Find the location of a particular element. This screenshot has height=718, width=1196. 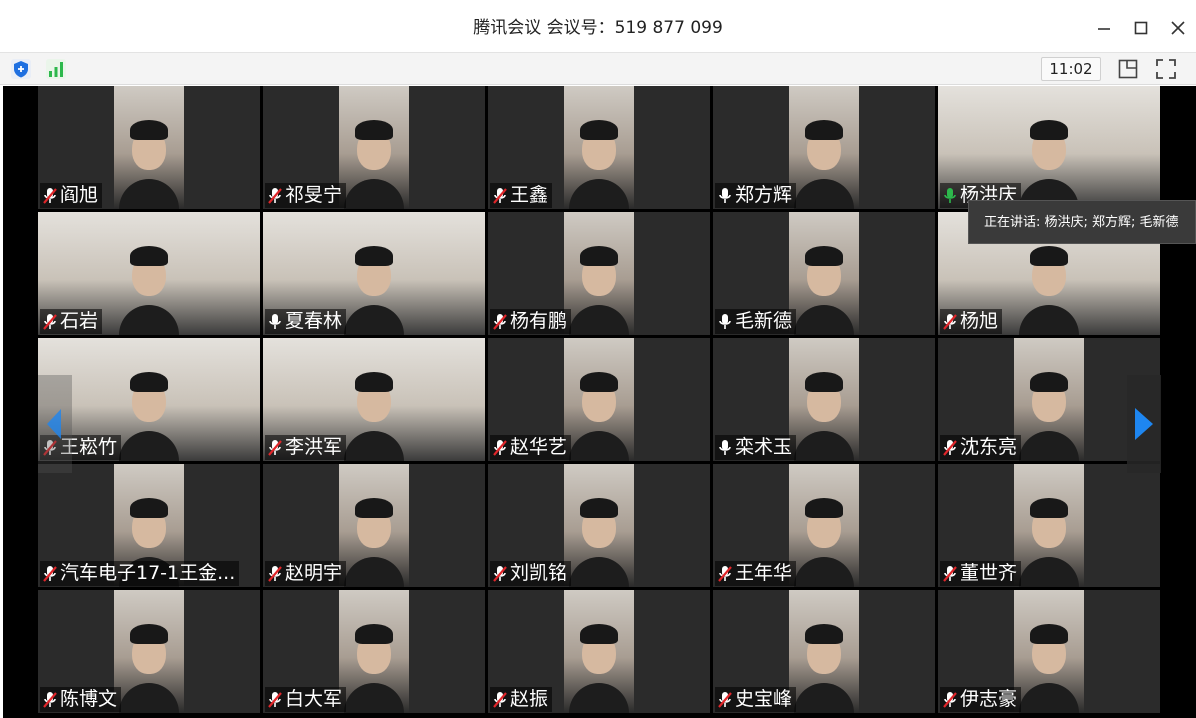

participant-label: 伊志豪 is located at coordinates (981, 699).